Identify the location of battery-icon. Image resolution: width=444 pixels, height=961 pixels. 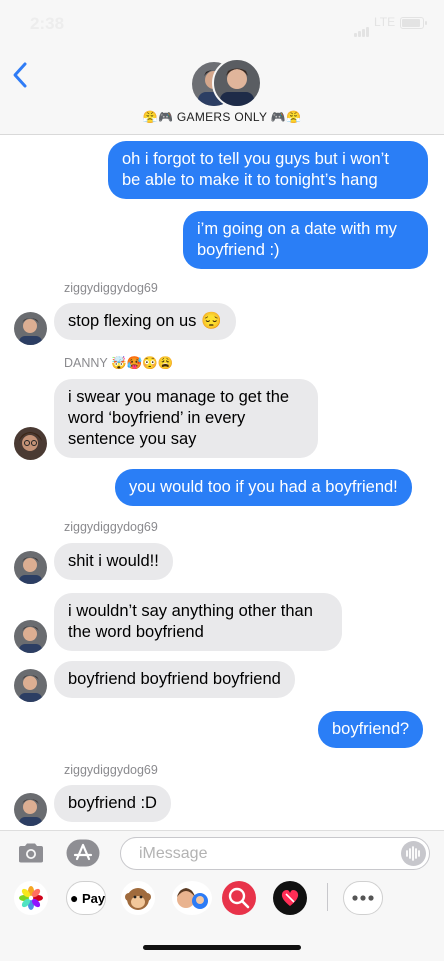
(413, 23).